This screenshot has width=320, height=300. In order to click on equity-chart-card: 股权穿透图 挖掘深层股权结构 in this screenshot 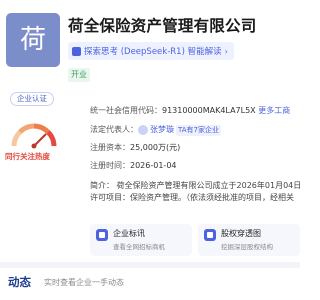, I will do `click(249, 240)`.